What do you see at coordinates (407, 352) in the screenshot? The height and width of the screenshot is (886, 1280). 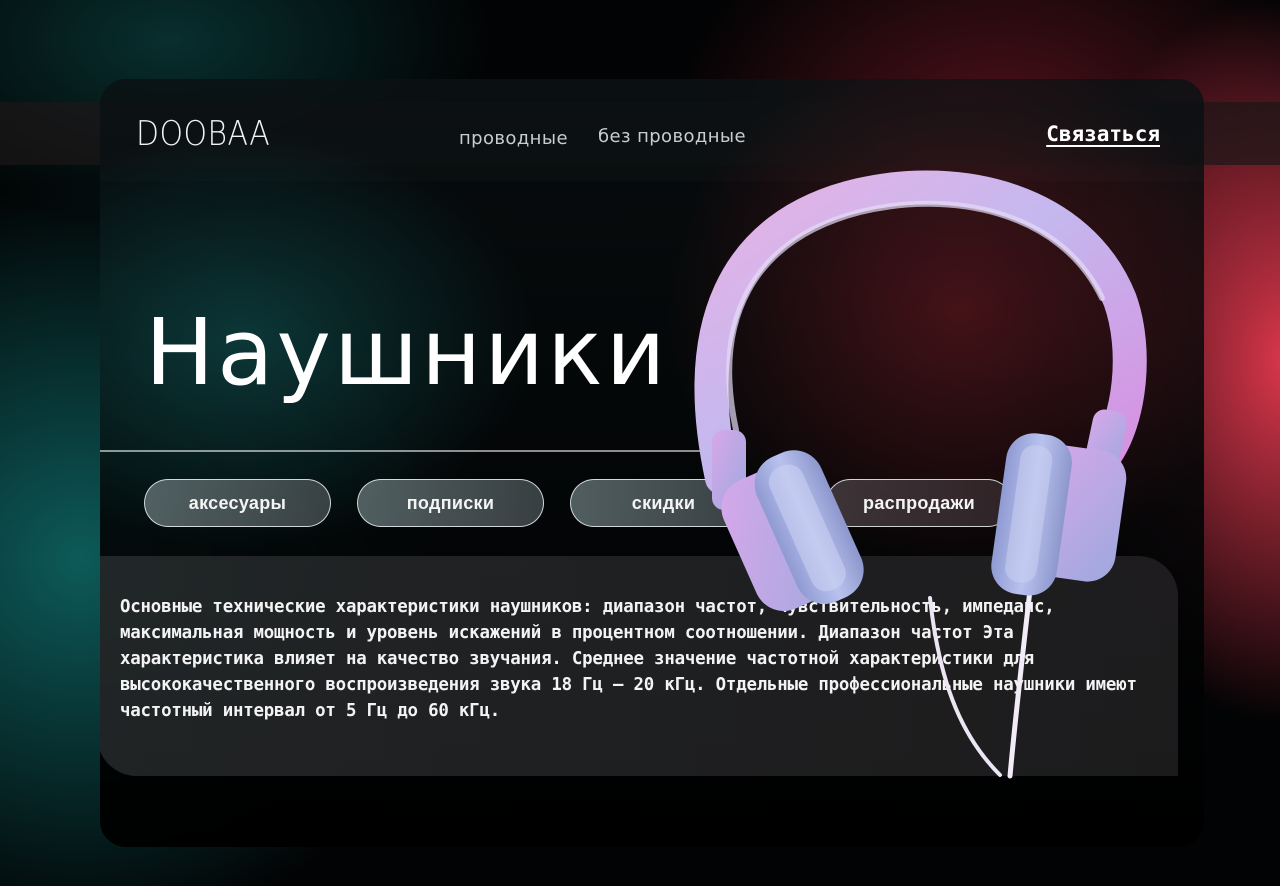 I see `page-title: Наушники` at bounding box center [407, 352].